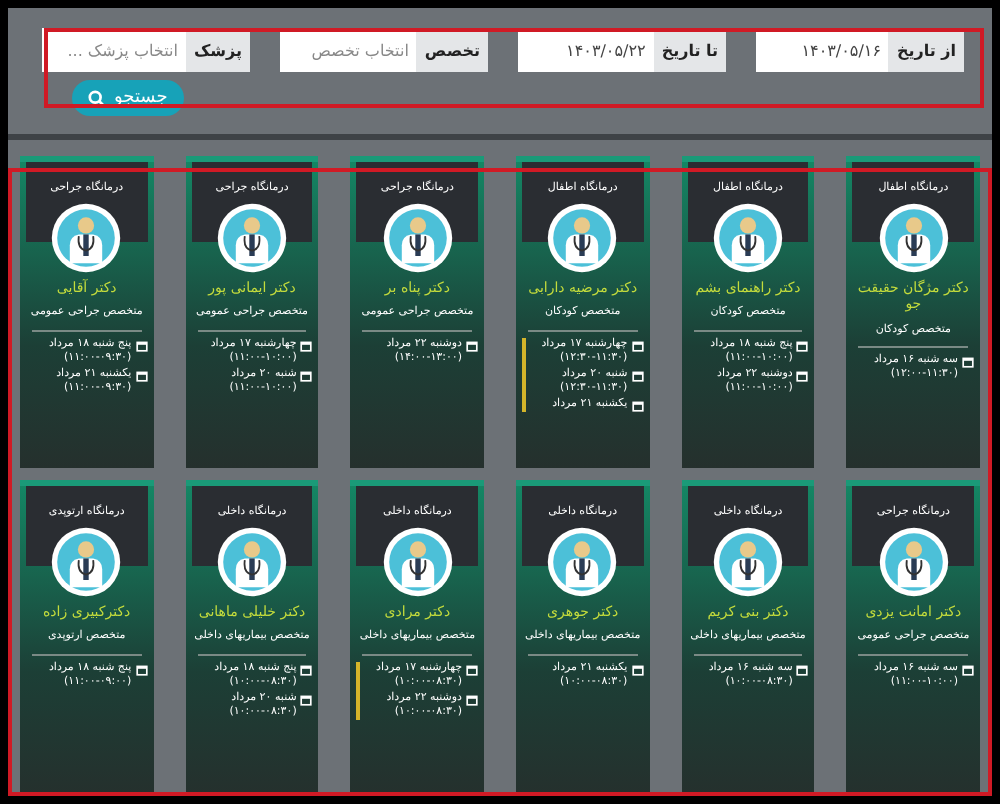 Image resolution: width=1000 pixels, height=804 pixels. Describe the element at coordinates (452, 50) in the screenshot. I see `filter-label: تخصص` at that location.